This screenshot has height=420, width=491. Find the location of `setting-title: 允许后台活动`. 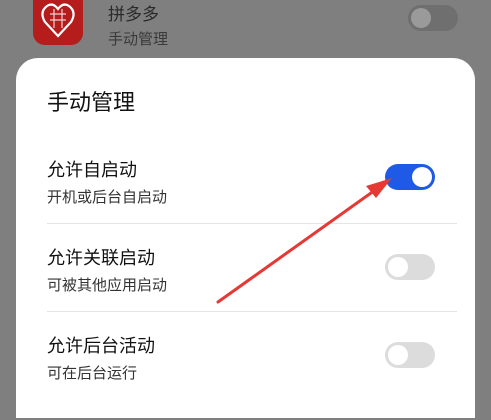

setting-title: 允许后台活动 is located at coordinates (101, 346).